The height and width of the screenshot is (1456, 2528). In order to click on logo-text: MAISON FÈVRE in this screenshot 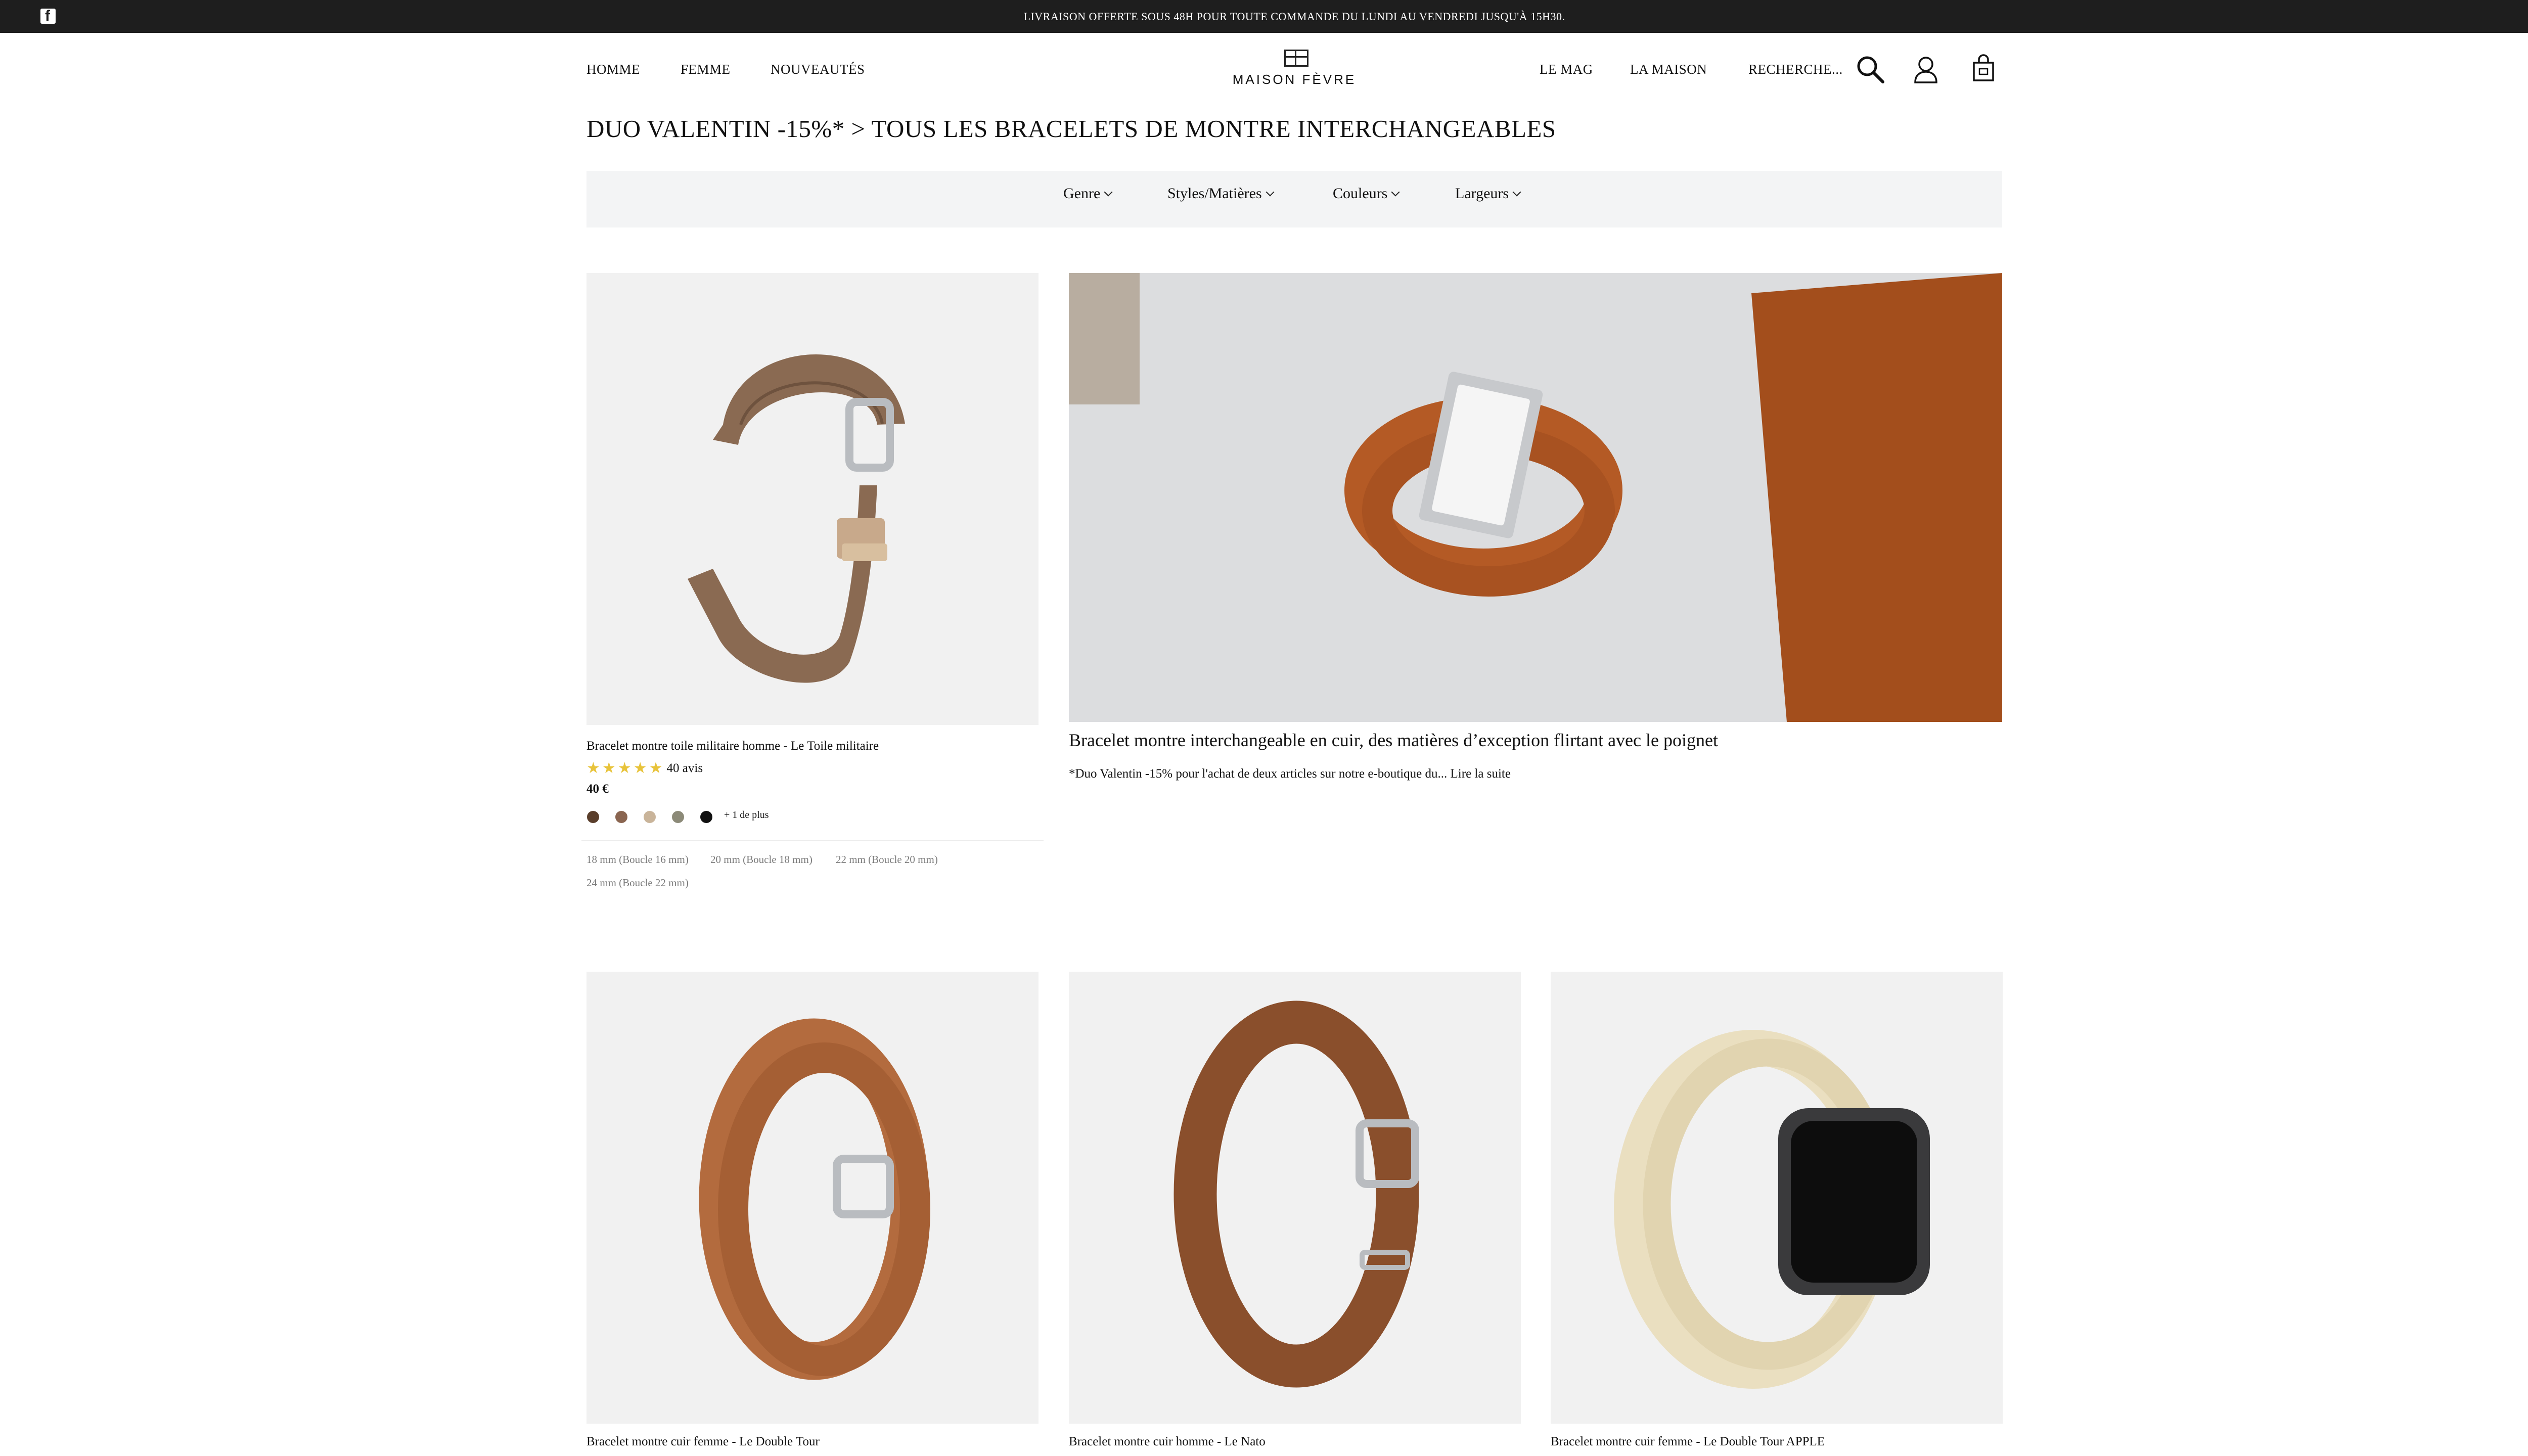, I will do `click(1294, 79)`.